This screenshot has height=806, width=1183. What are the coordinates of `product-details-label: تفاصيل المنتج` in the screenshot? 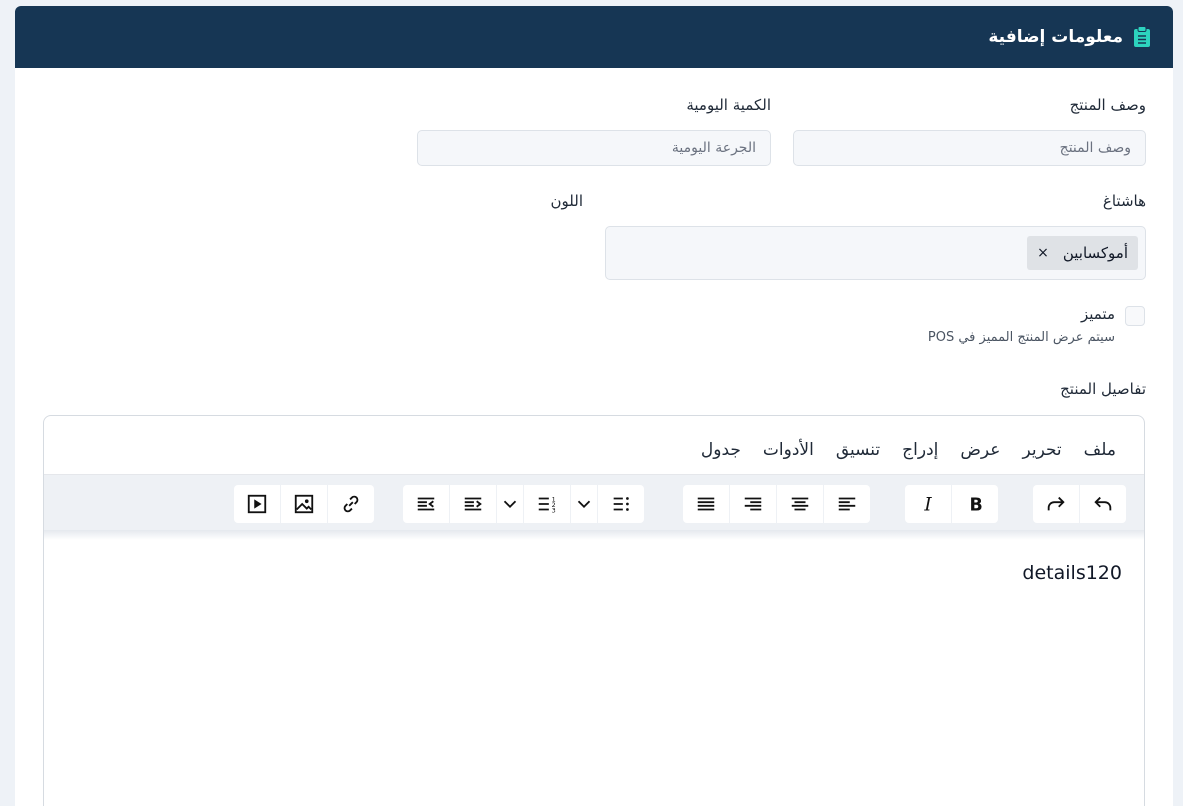 It's located at (1103, 389).